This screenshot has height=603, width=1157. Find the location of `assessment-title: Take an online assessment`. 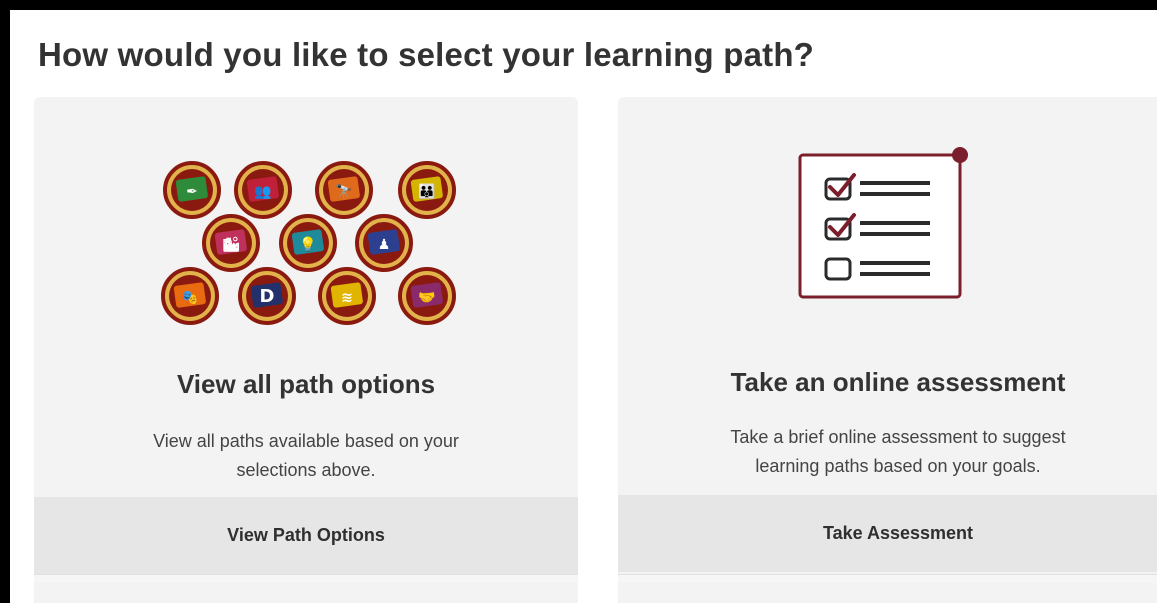

assessment-title: Take an online assessment is located at coordinates (898, 382).